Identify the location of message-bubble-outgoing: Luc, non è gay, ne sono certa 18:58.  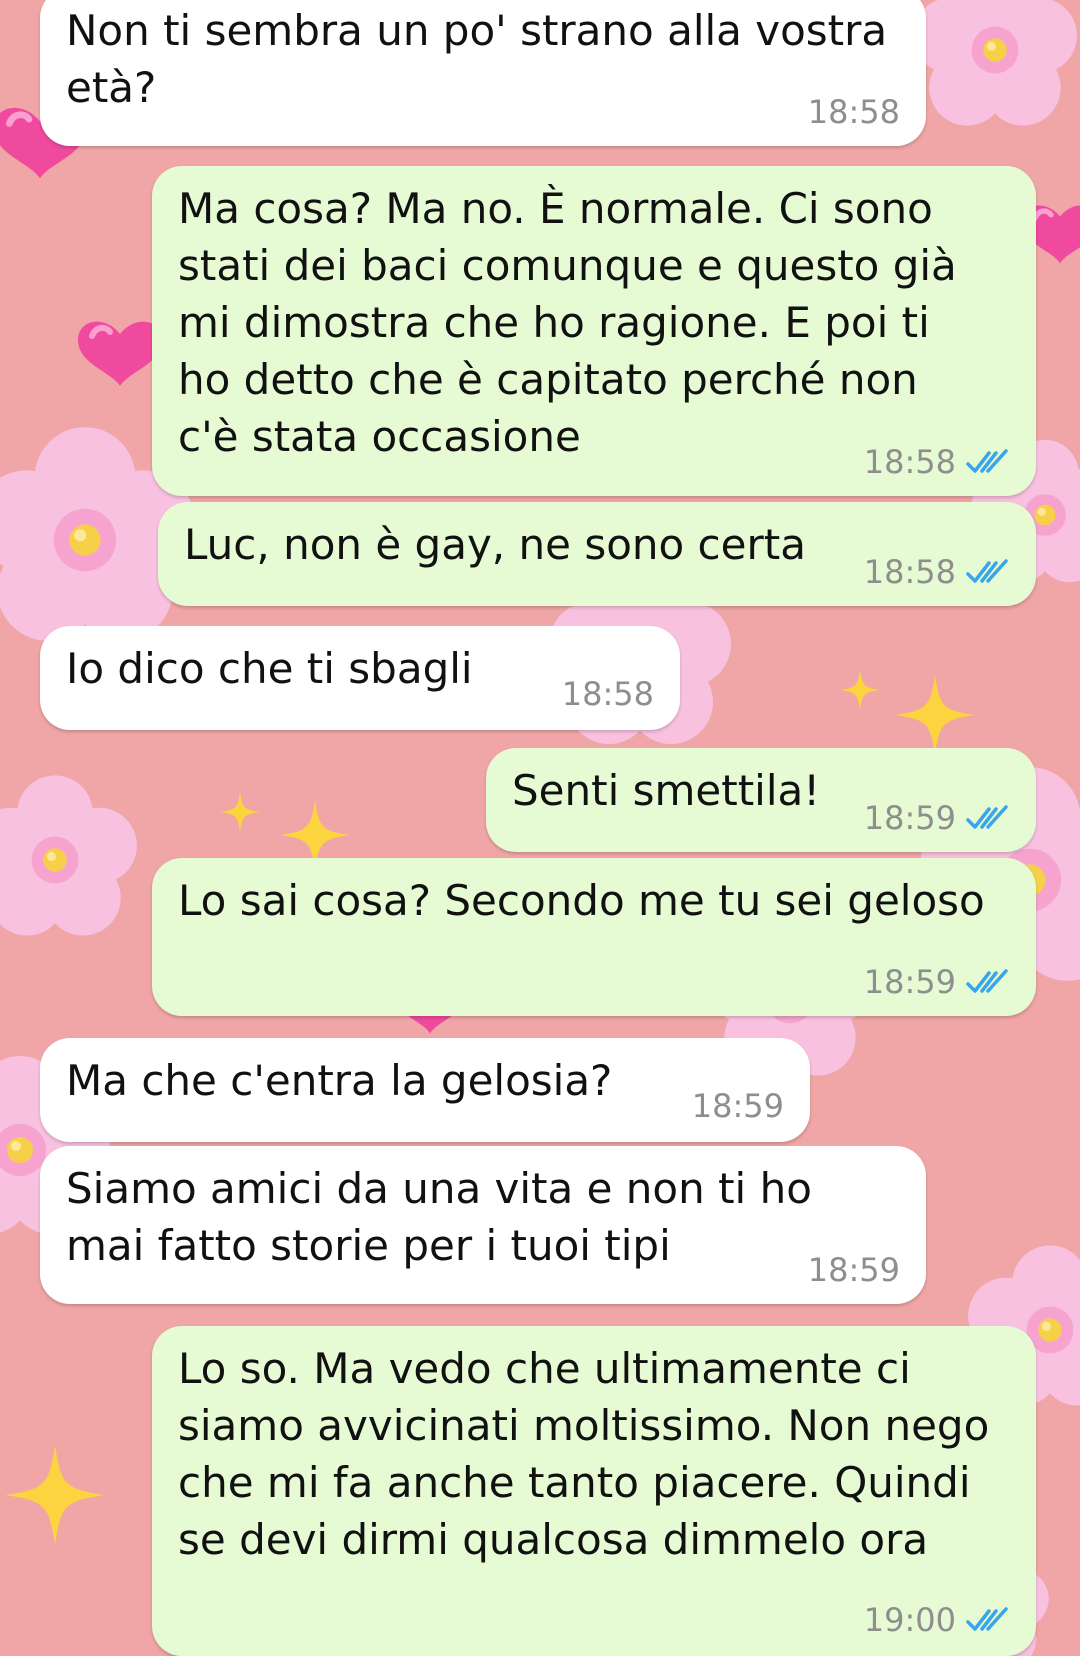
(597, 554).